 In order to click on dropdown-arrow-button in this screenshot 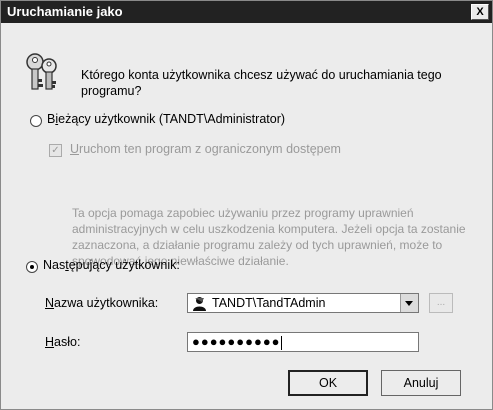, I will do `click(409, 303)`.